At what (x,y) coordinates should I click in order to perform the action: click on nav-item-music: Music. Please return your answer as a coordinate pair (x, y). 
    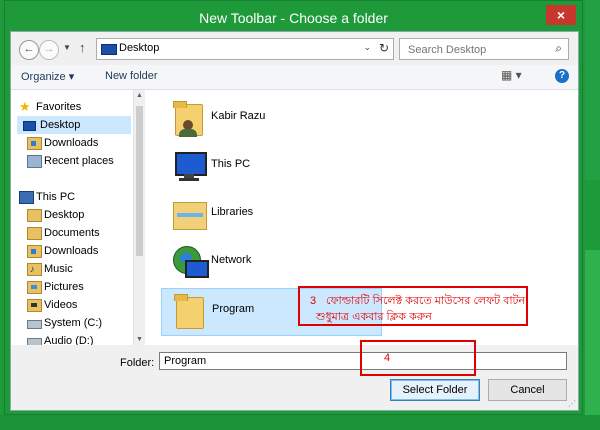
    Looking at the image, I should click on (77, 269).